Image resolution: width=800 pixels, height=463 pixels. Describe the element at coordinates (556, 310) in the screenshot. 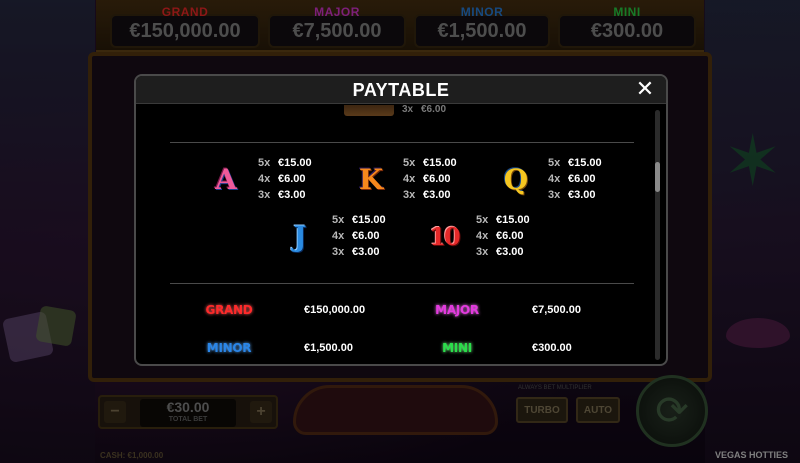

I see `major-value: €7,500.00` at that location.